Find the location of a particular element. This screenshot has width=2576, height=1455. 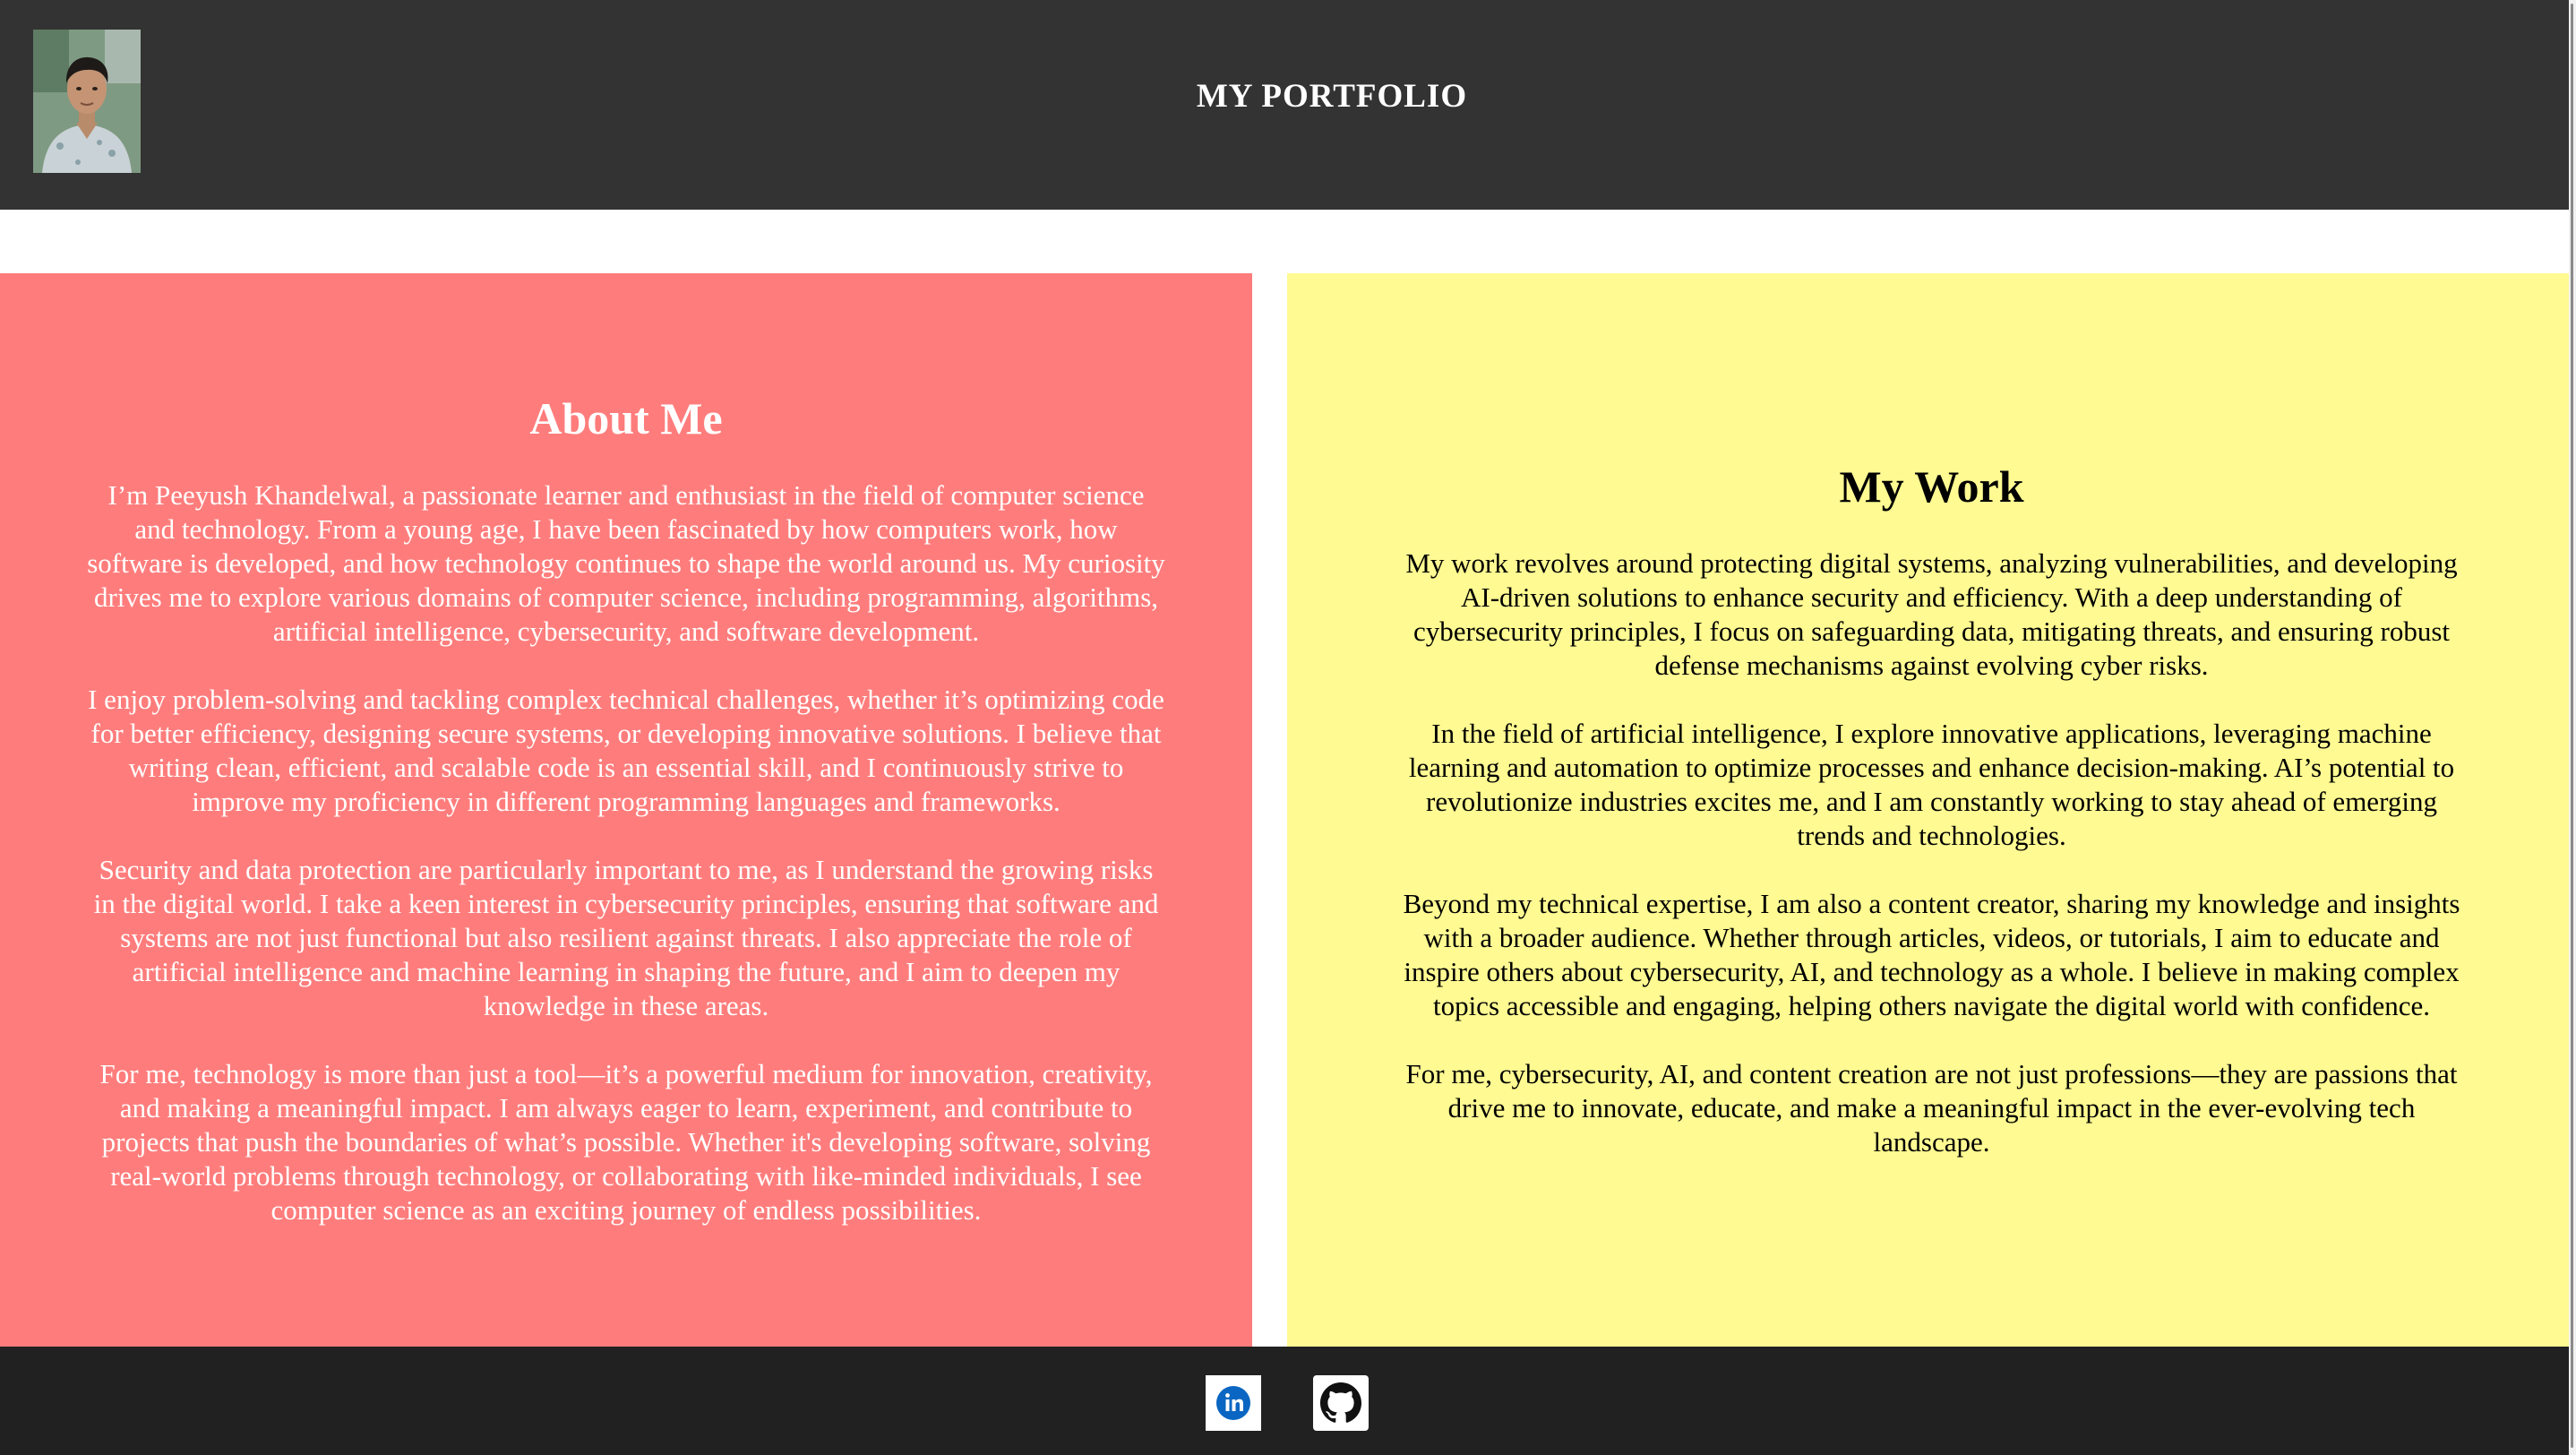

vertical-scrollbar is located at coordinates (2572, 727).